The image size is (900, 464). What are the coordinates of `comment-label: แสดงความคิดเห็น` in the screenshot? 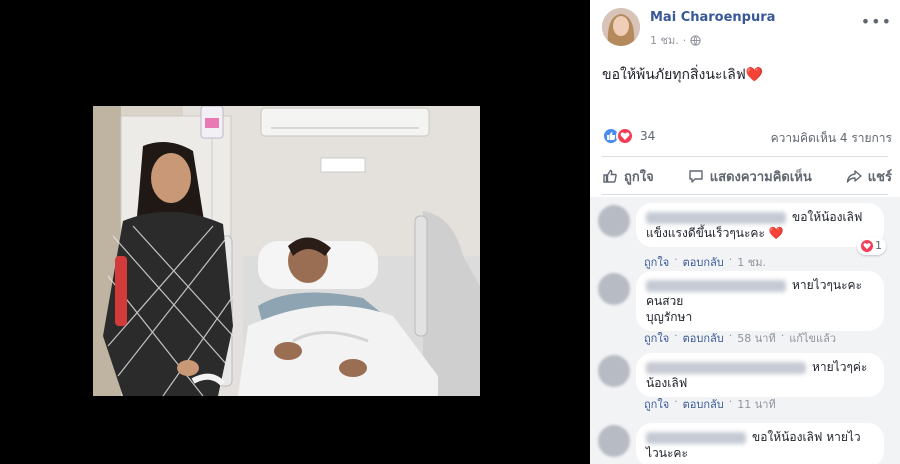 It's located at (760, 177).